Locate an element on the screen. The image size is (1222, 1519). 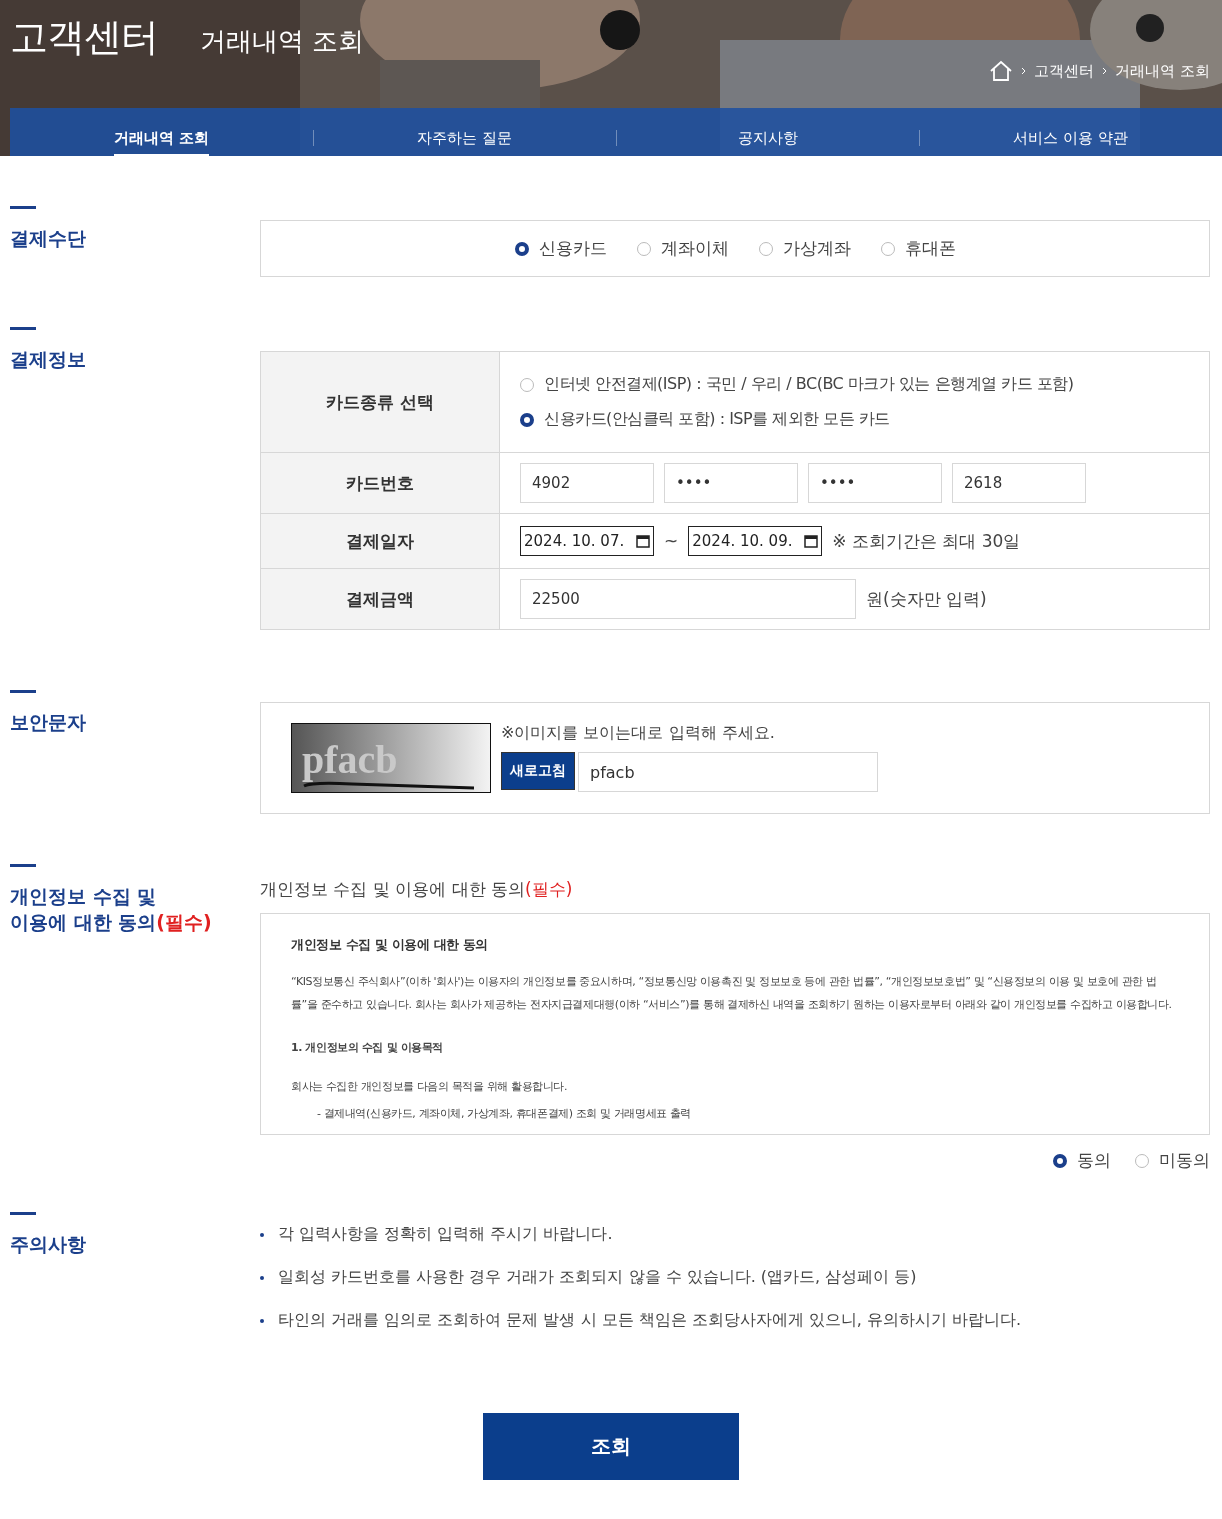
nav-tab: 서비스 이용 약관 is located at coordinates (1070, 132).